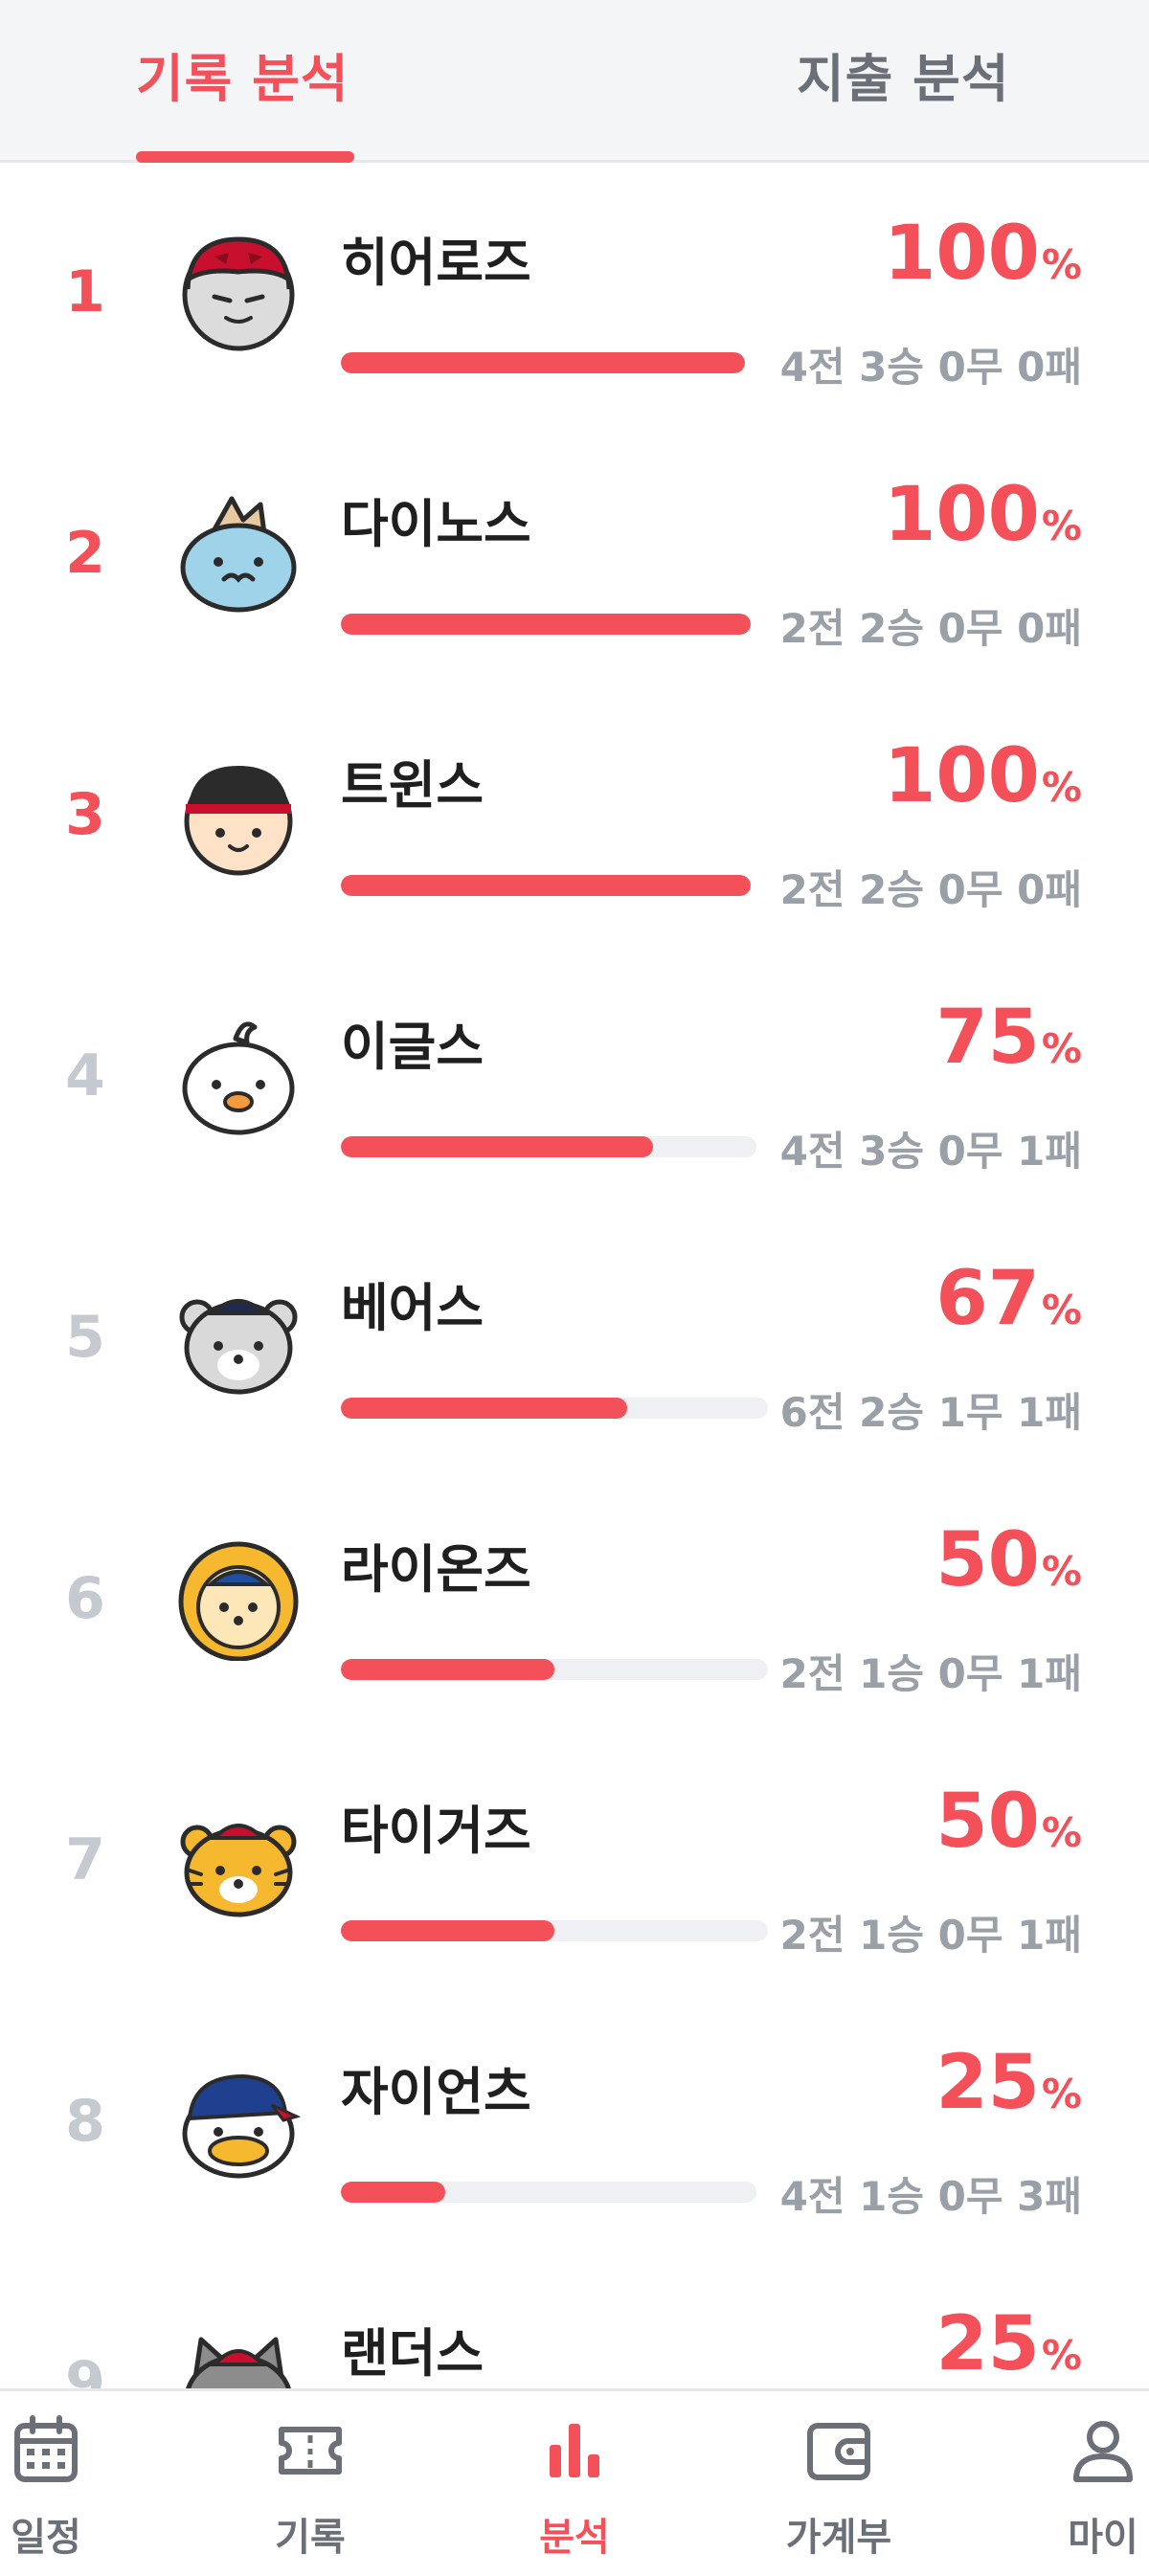 The height and width of the screenshot is (2576, 1149). I want to click on tigers-mascot-icon, so click(239, 1871).